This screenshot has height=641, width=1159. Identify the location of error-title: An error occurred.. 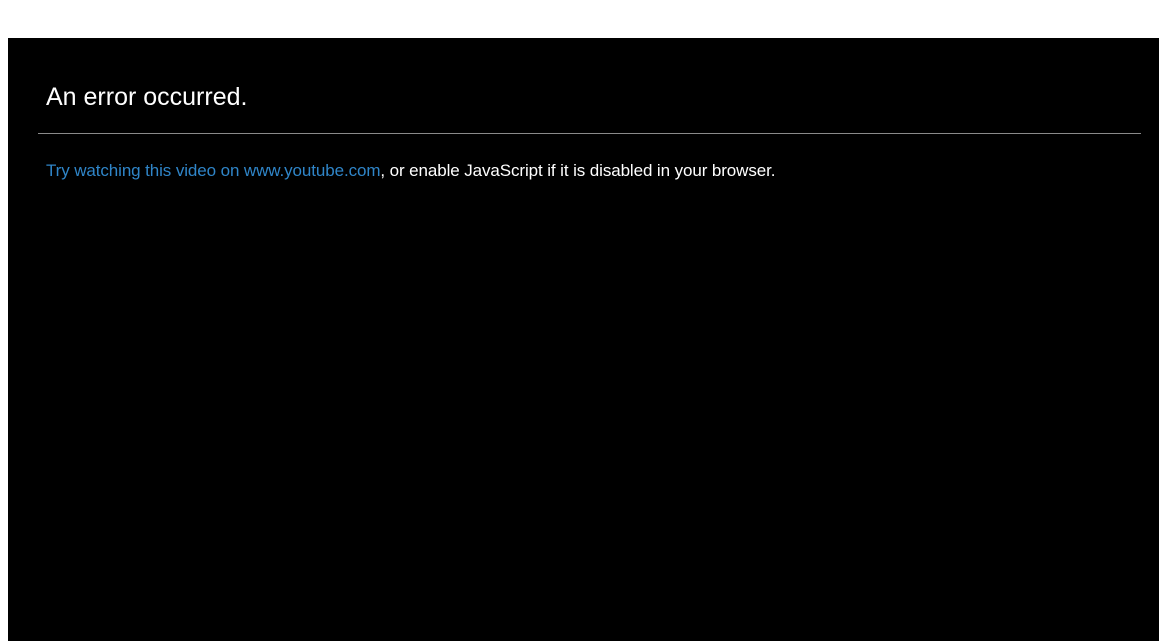
(147, 97).